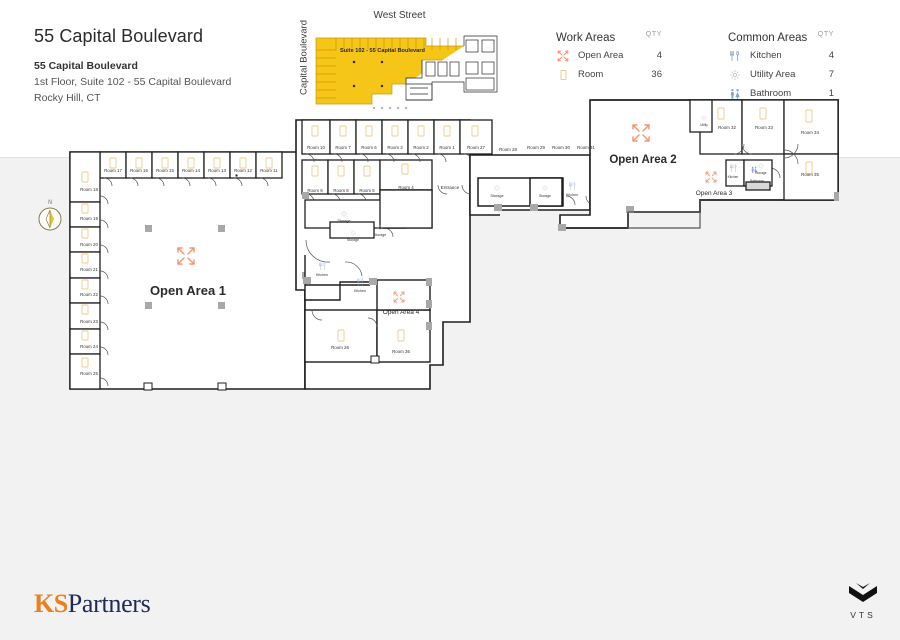 The image size is (900, 640). What do you see at coordinates (508, 149) in the screenshot?
I see `room-label: Room 28` at bounding box center [508, 149].